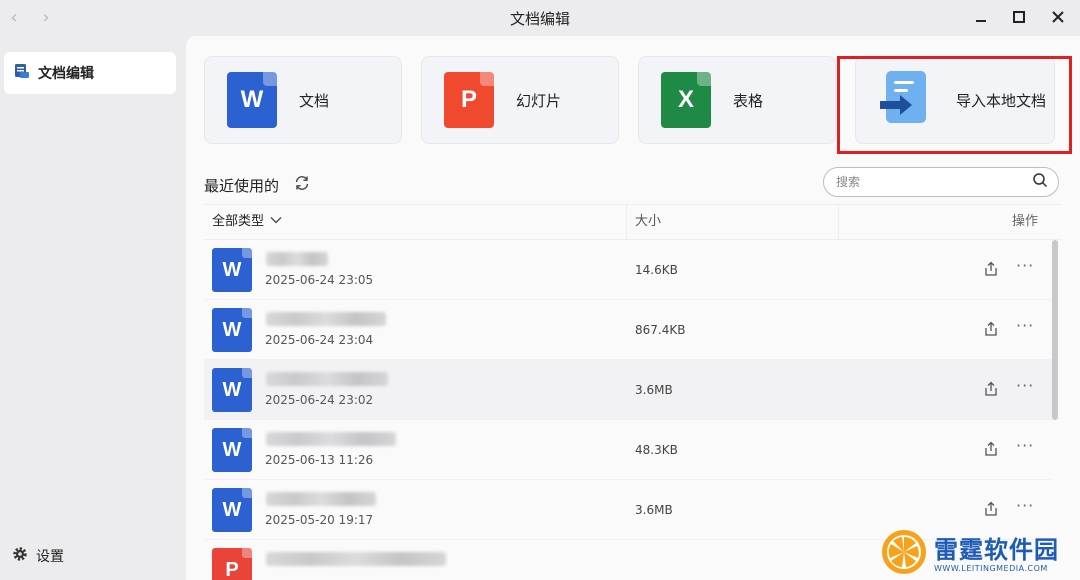 Image resolution: width=1080 pixels, height=580 pixels. Describe the element at coordinates (252, 100) in the screenshot. I see `word-icon: W` at that location.